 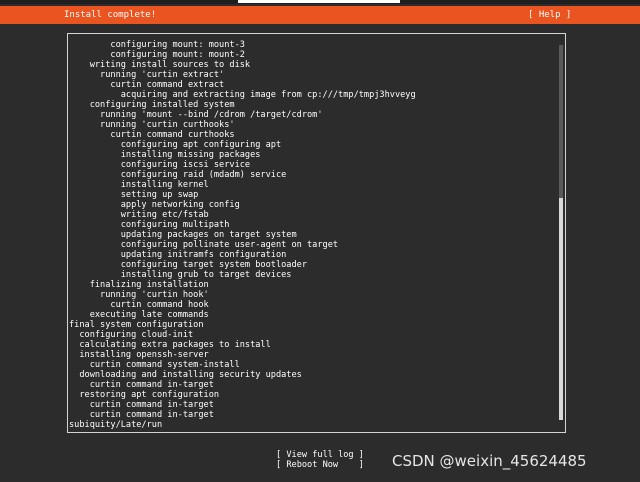 I want to click on log-line: executing late commands, so click(x=139, y=315).